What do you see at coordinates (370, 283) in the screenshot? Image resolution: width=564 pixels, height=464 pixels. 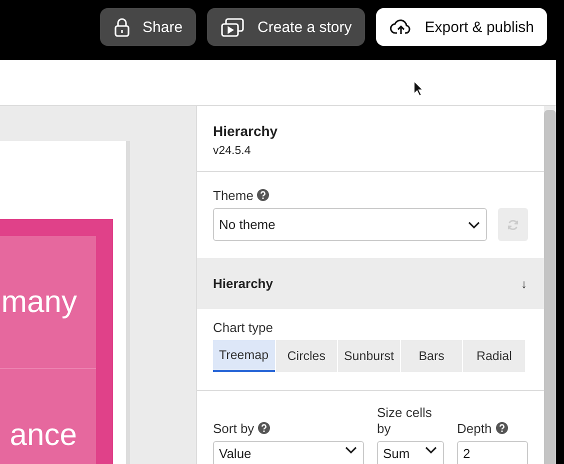 I see `section-header: Hierarchy ↓` at bounding box center [370, 283].